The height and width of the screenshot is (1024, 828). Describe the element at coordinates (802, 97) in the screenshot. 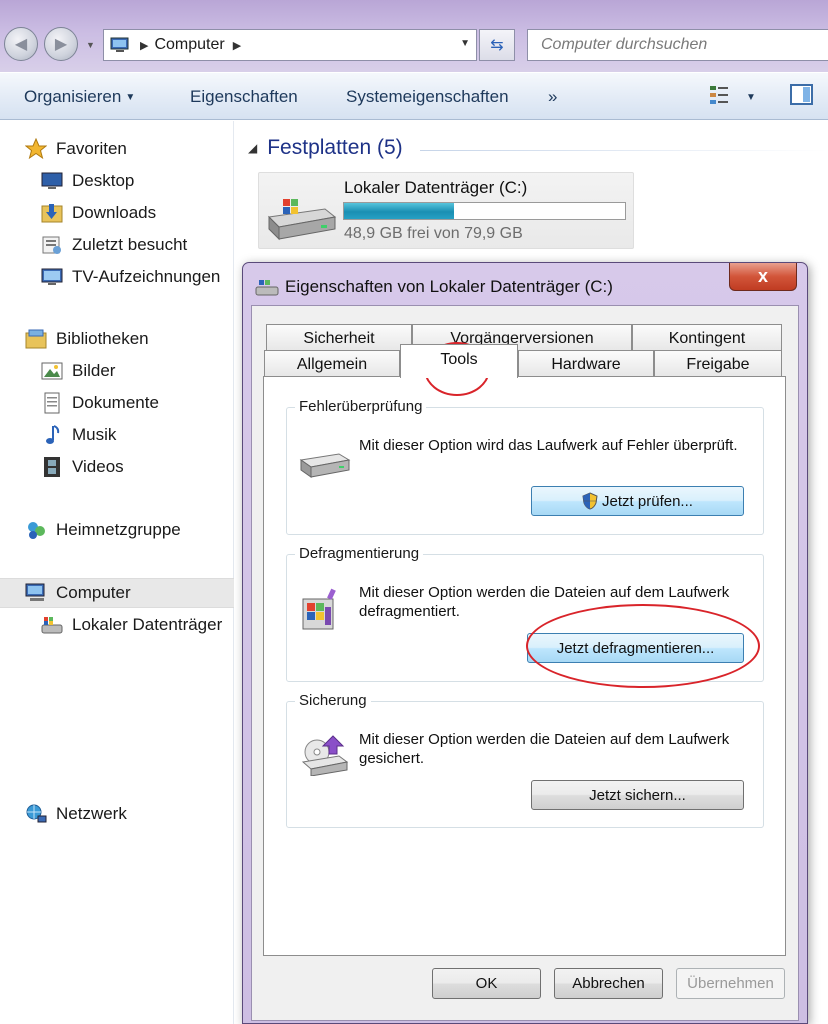

I see `preview-pane-icon` at that location.